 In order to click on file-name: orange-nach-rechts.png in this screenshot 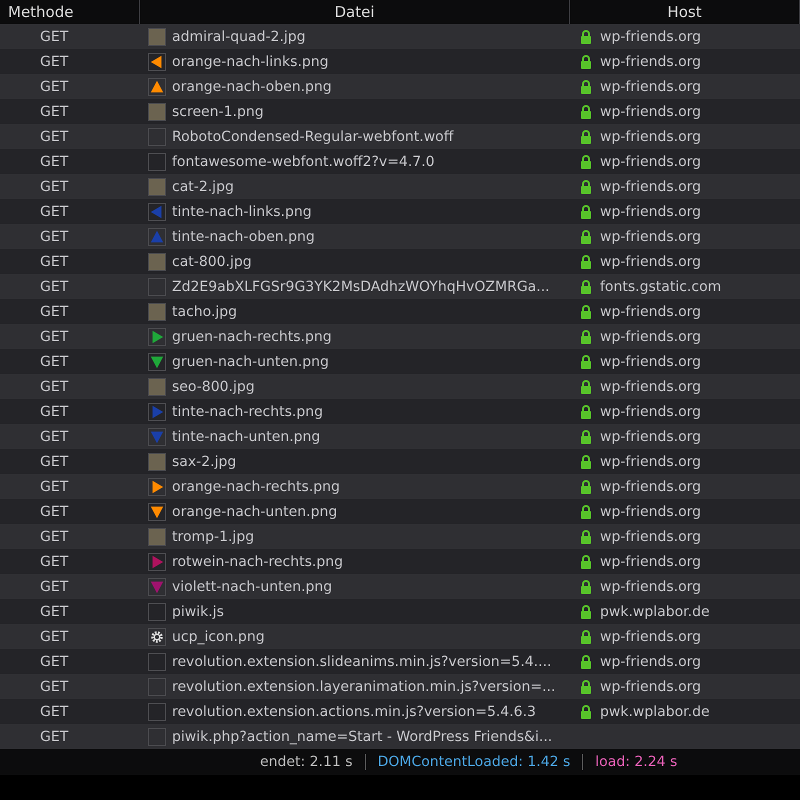, I will do `click(256, 486)`.